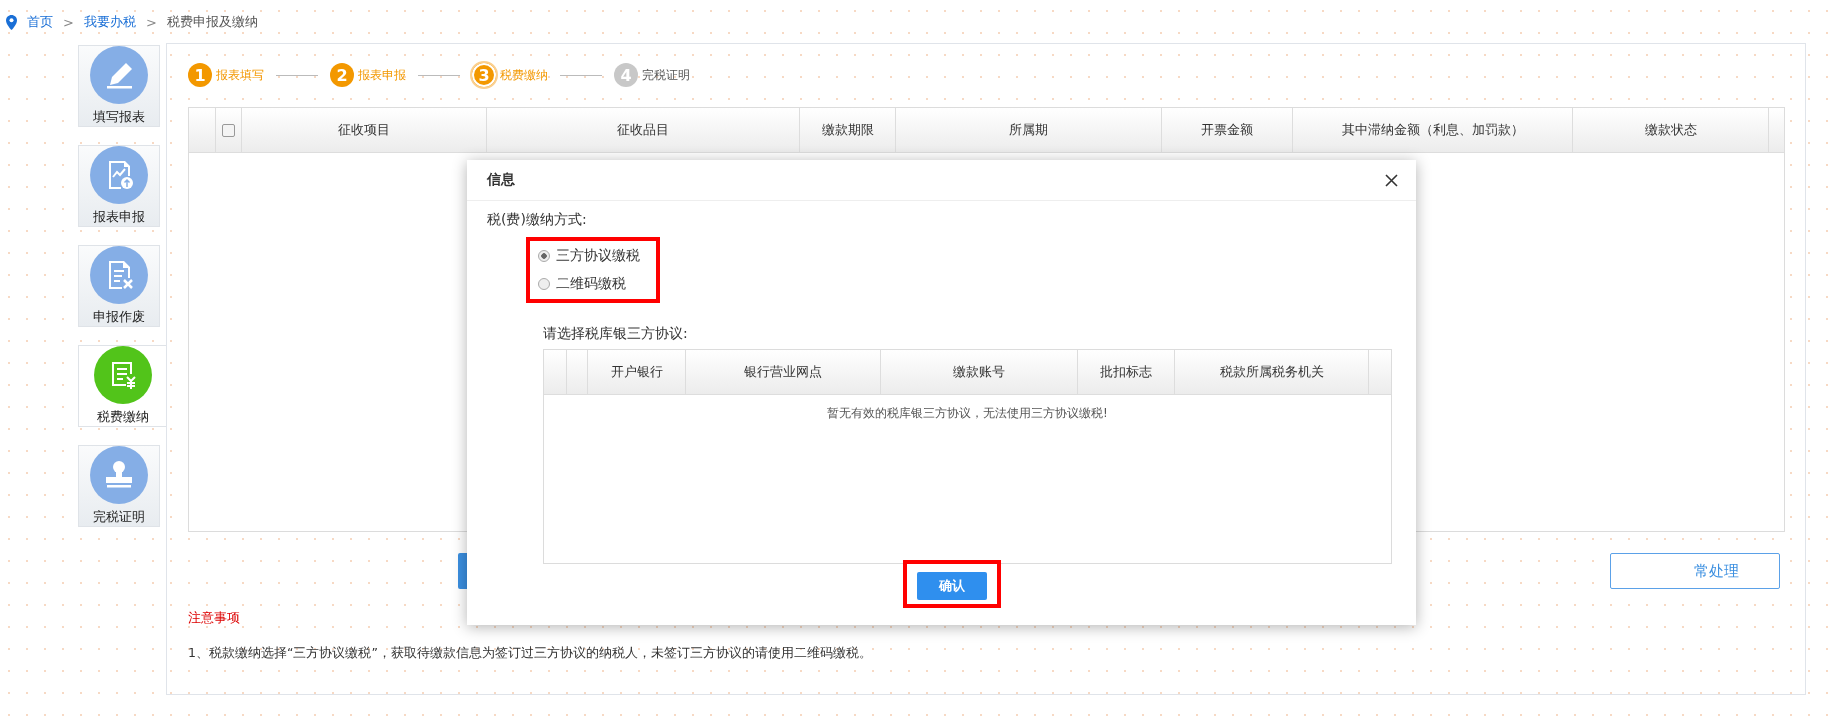  Describe the element at coordinates (783, 372) in the screenshot. I see `column-header: 银行营业网点` at that location.